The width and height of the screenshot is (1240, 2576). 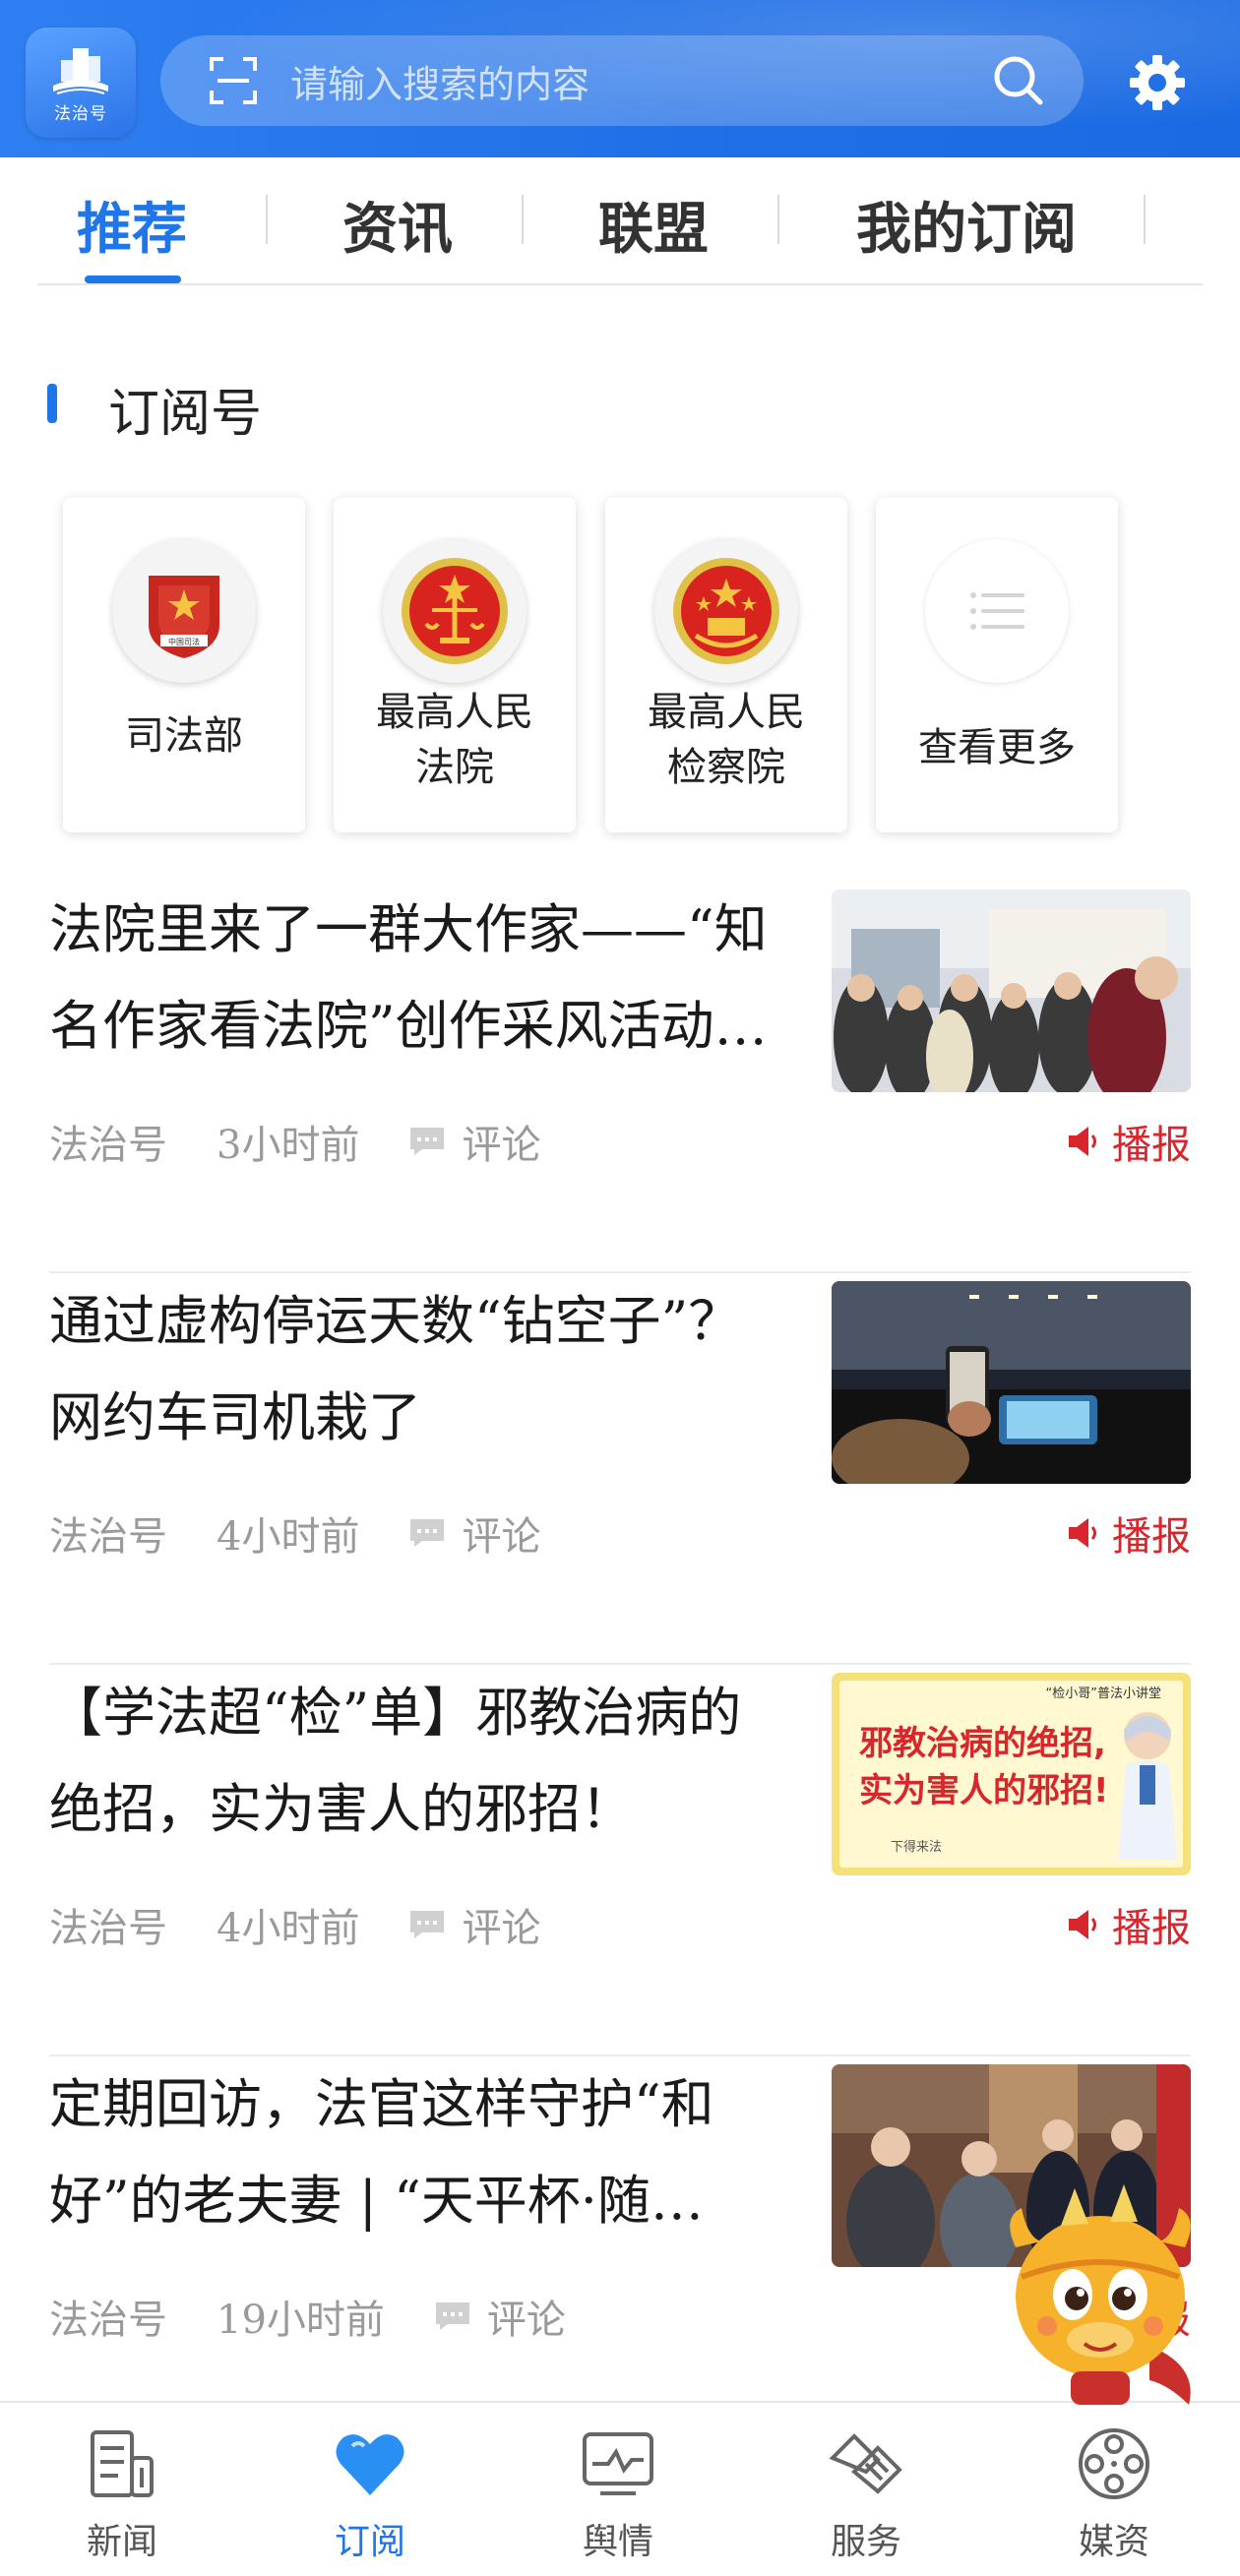 I want to click on tab-recommend: 推荐, so click(x=132, y=225).